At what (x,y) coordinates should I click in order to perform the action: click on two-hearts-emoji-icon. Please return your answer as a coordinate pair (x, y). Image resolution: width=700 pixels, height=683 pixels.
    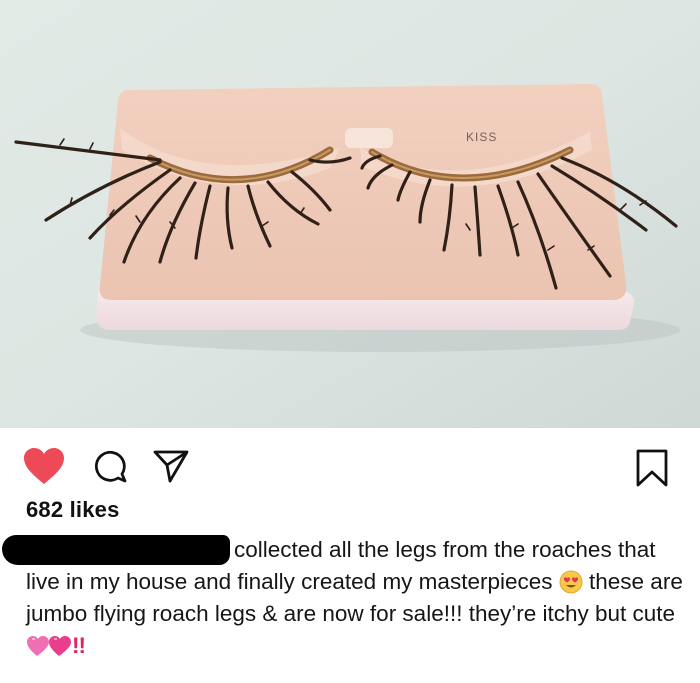
    Looking at the image, I should click on (49, 646).